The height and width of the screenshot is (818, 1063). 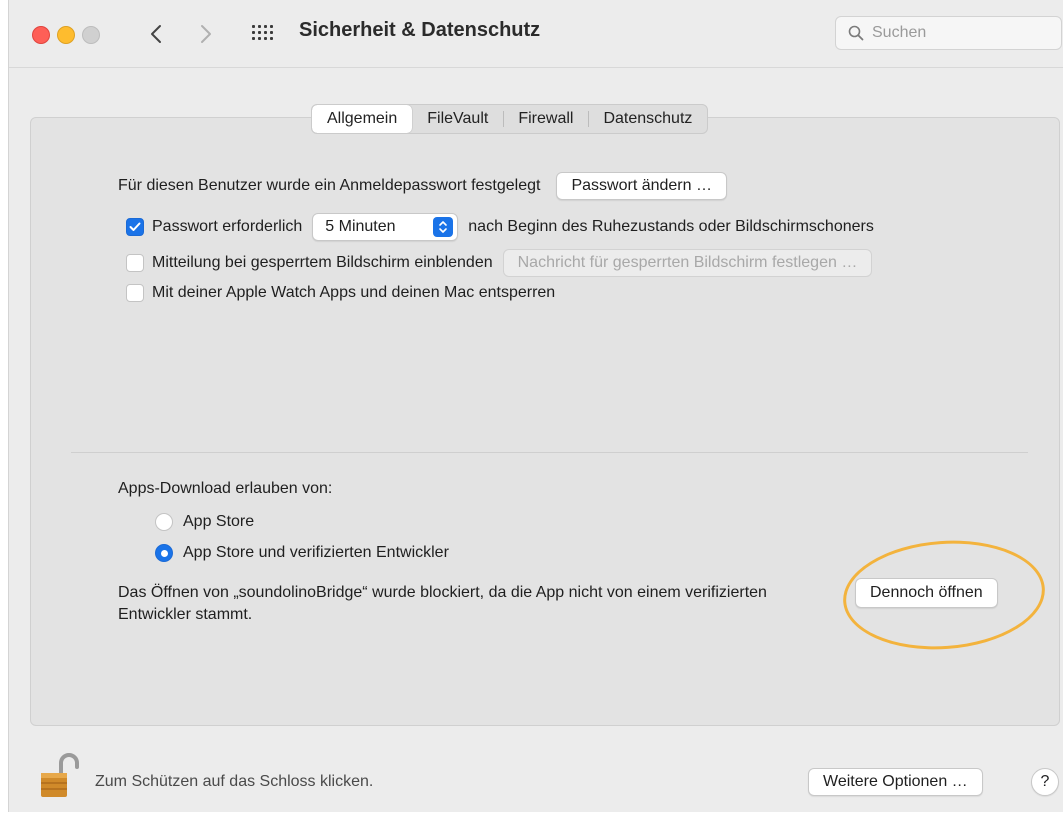 I want to click on tab-bar: Allgemein FileVault Firewall Datenschutz, so click(x=510, y=119).